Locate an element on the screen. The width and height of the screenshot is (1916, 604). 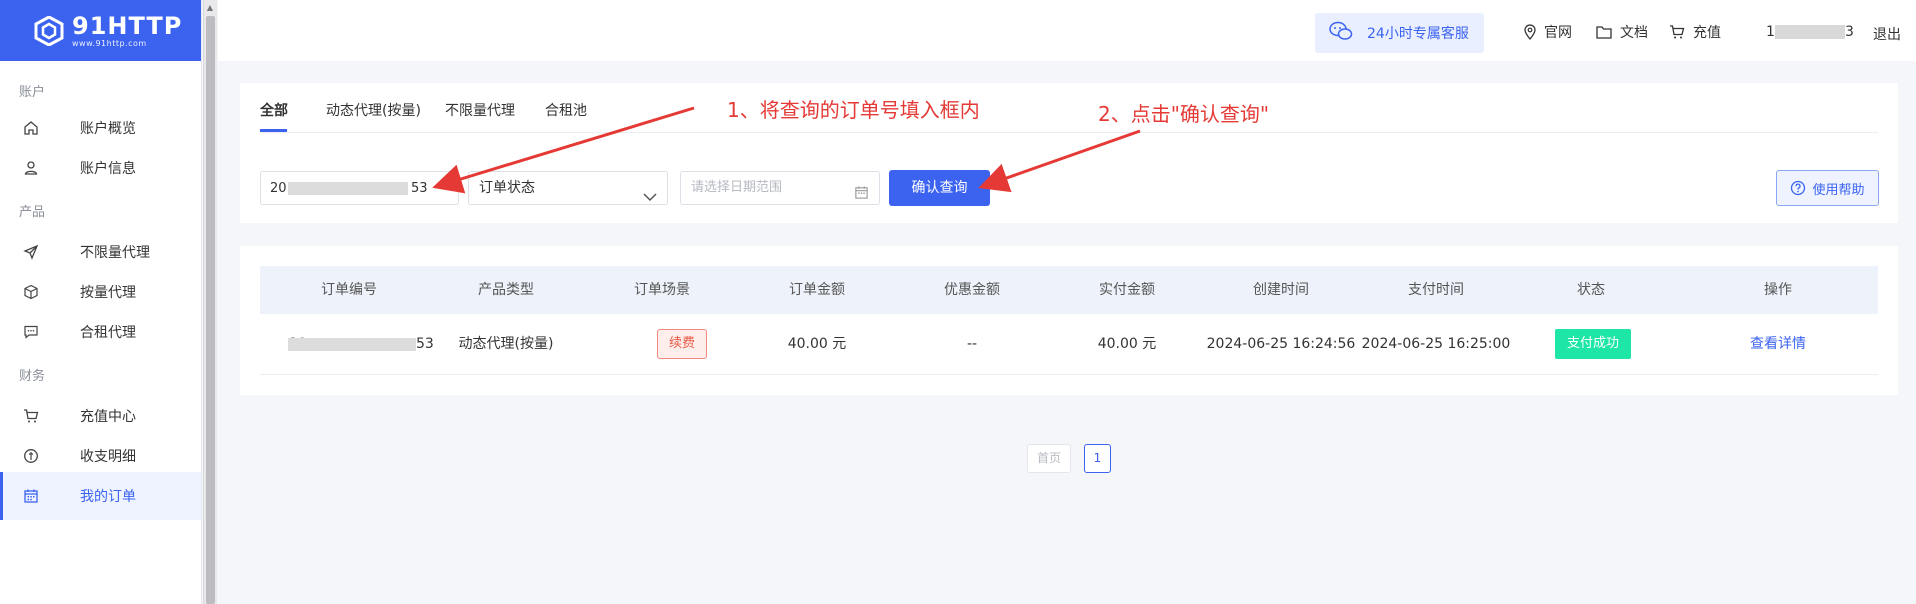
sidebar-item-label: 账户概览 is located at coordinates (108, 129).